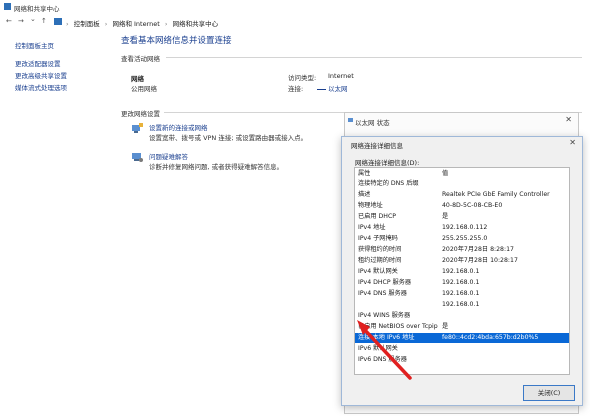 The height and width of the screenshot is (416, 590). What do you see at coordinates (21, 21) in the screenshot?
I see `forward-button: →` at bounding box center [21, 21].